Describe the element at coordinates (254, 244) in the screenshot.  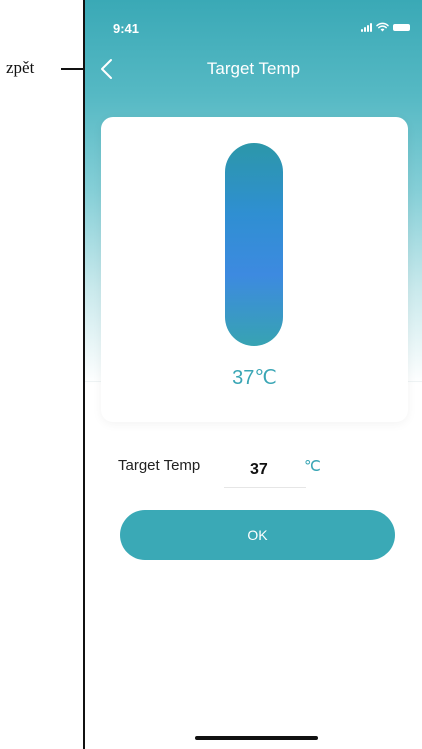
I see `thermometer-bar` at that location.